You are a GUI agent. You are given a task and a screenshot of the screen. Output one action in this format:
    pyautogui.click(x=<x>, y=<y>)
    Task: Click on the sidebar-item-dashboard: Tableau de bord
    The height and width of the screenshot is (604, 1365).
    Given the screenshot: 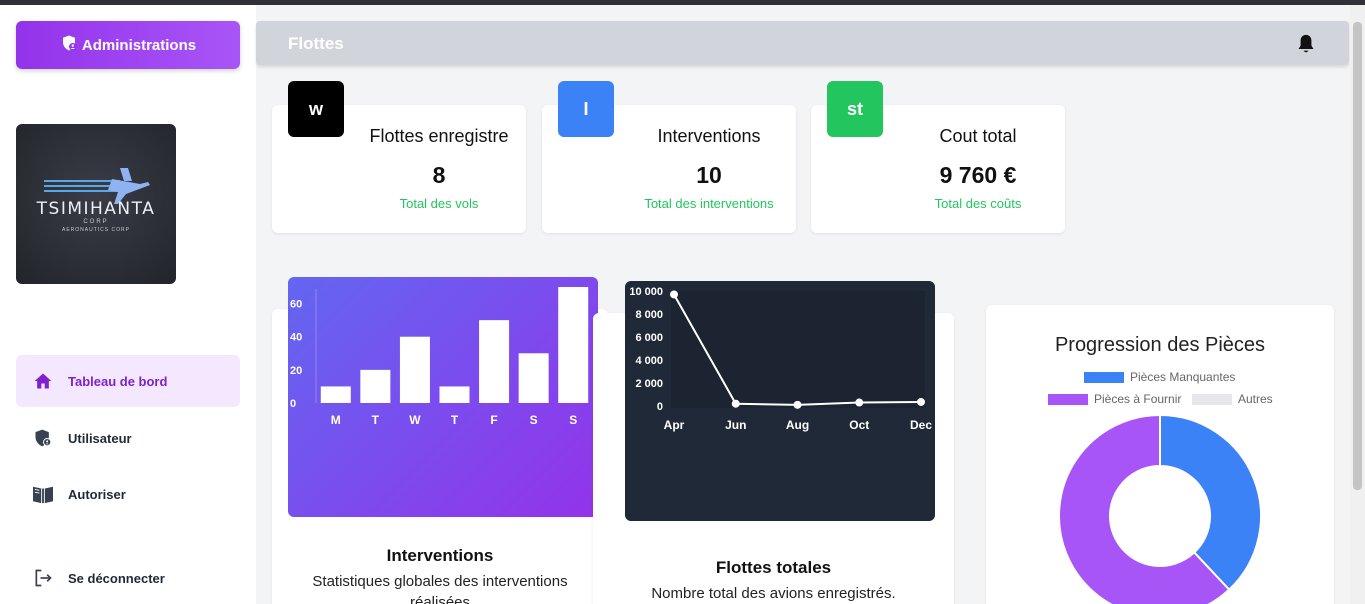 What is the action you would take?
    pyautogui.click(x=128, y=381)
    